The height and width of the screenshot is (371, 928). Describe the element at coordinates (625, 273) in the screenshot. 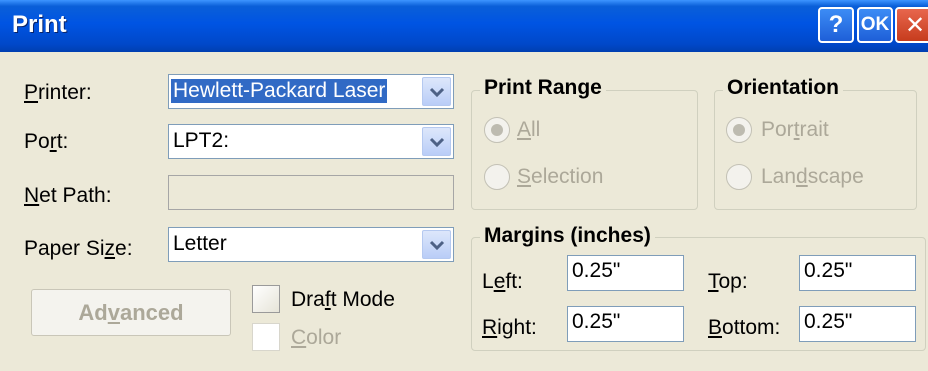

I see `margin-left-input: 0.25"` at that location.